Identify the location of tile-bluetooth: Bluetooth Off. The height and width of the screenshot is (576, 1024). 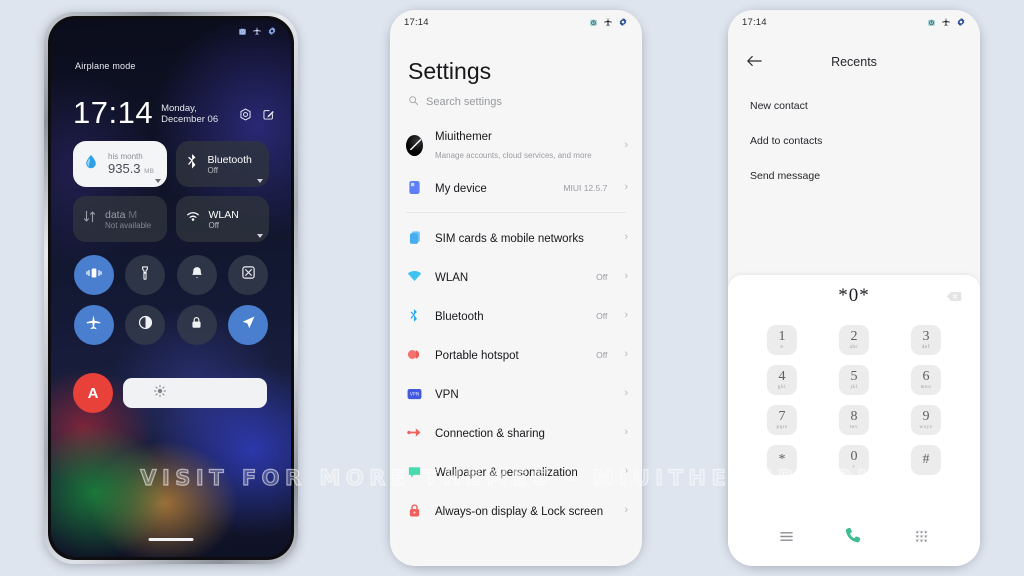
(222, 164).